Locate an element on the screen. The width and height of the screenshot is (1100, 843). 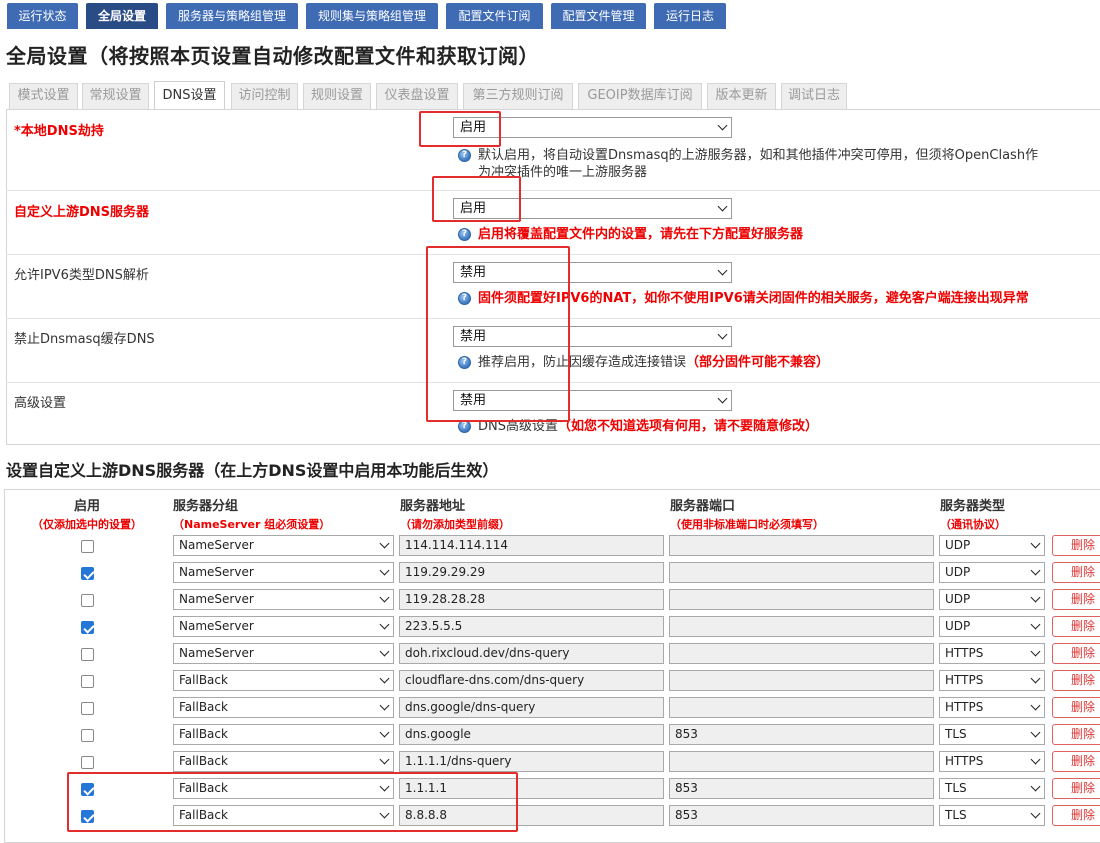
subtab-rules: 规则设置 is located at coordinates (337, 96).